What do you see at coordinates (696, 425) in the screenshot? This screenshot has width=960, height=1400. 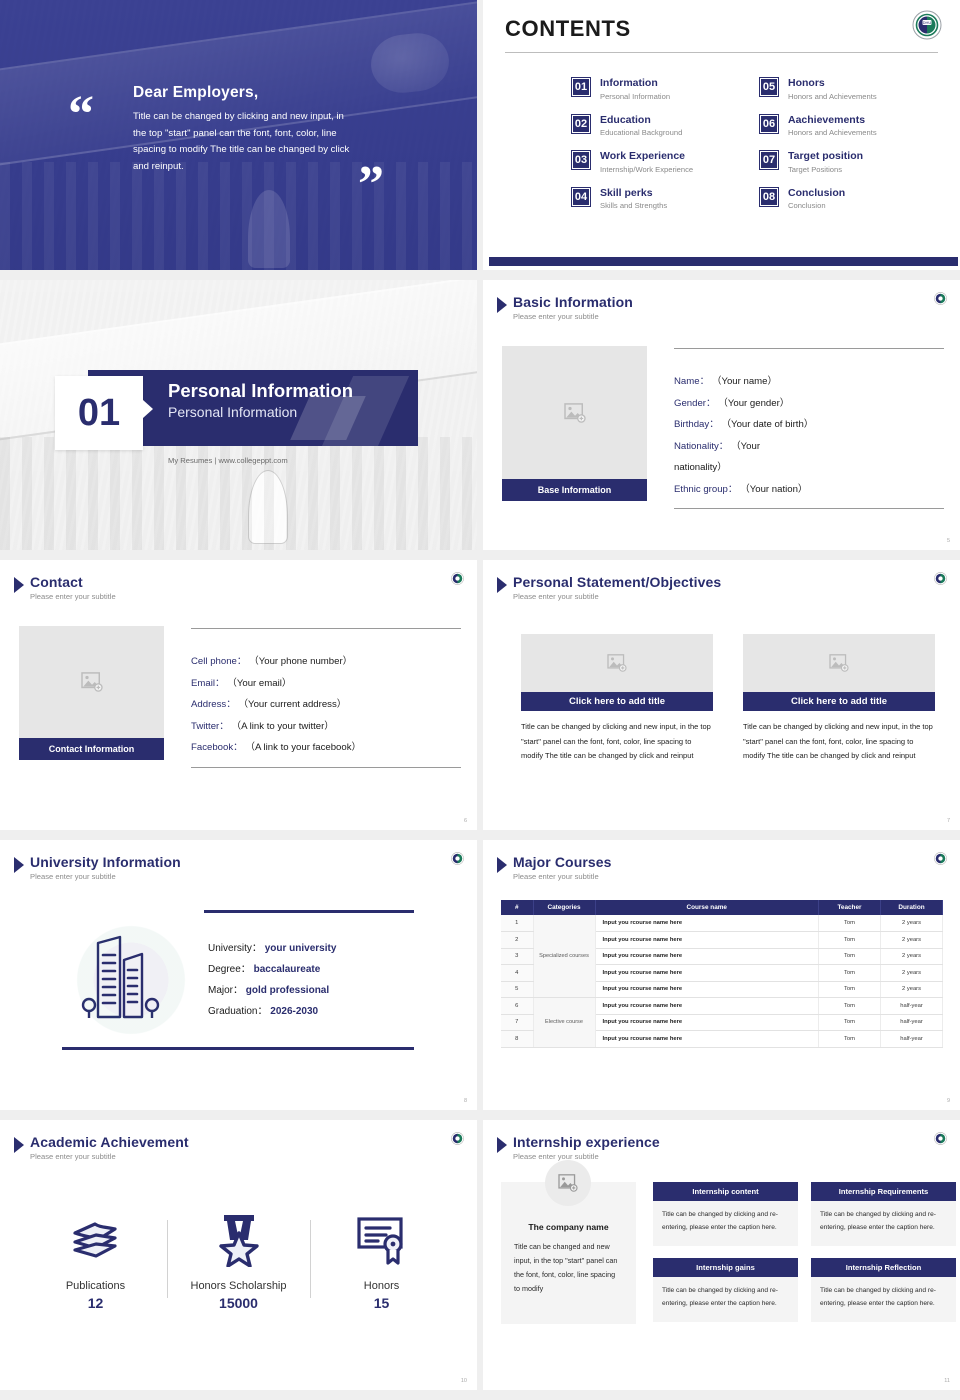 I see `info-key: Birthday：` at bounding box center [696, 425].